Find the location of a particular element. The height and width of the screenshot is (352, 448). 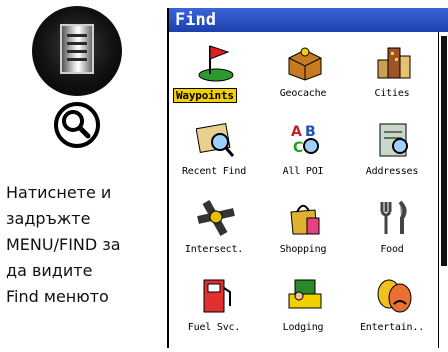

find-item-waypoints: Waypoints is located at coordinates (214, 72).